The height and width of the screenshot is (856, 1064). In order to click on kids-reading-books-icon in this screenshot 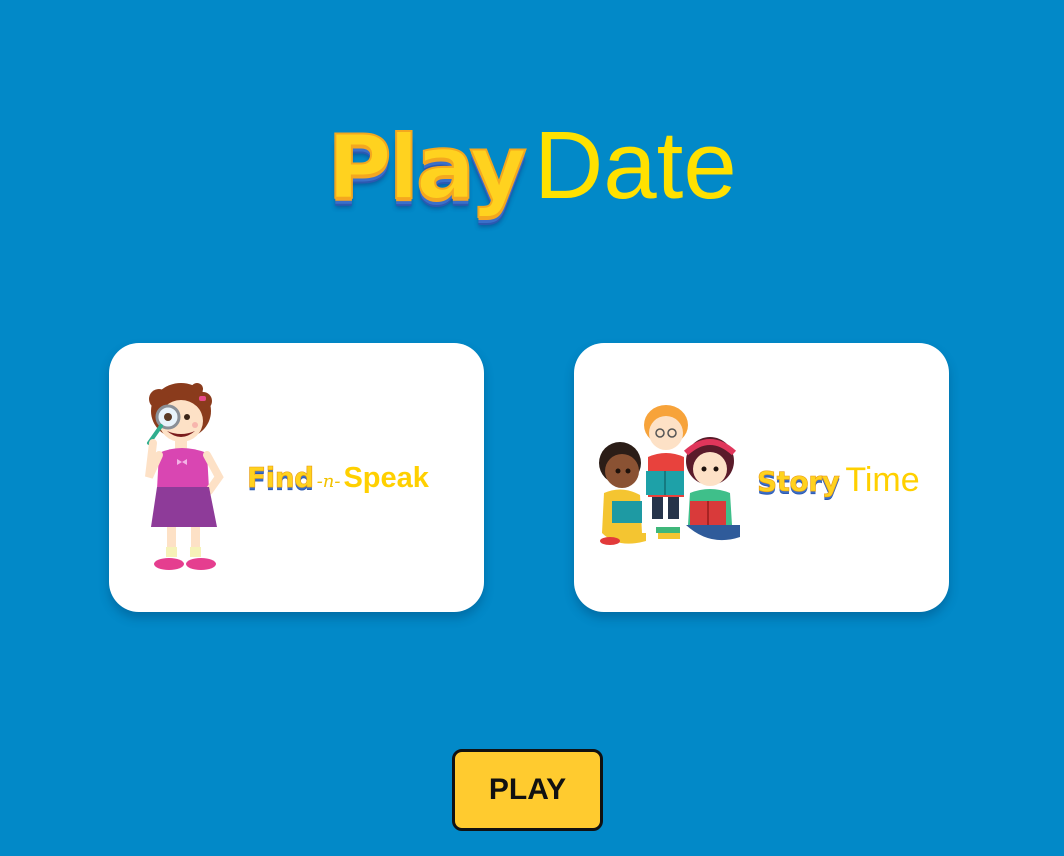, I will do `click(669, 475)`.